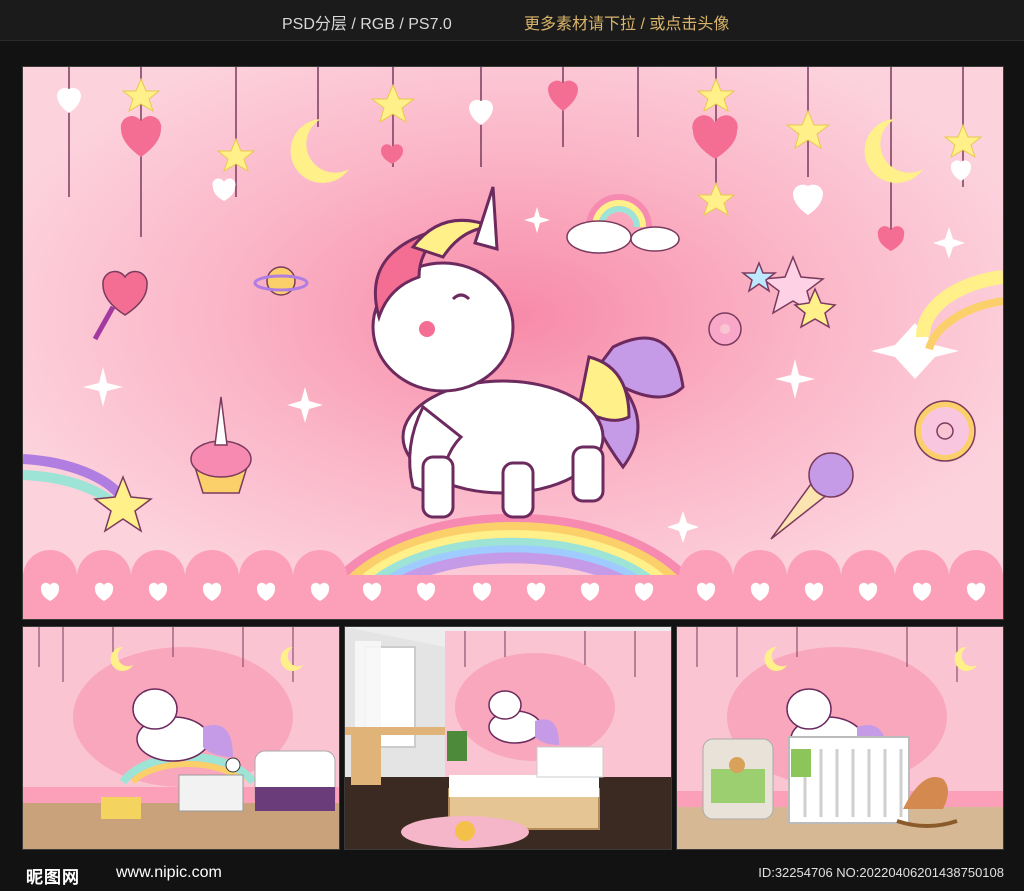 This screenshot has width=1024, height=891. I want to click on preview-nursery-crib, so click(840, 738).